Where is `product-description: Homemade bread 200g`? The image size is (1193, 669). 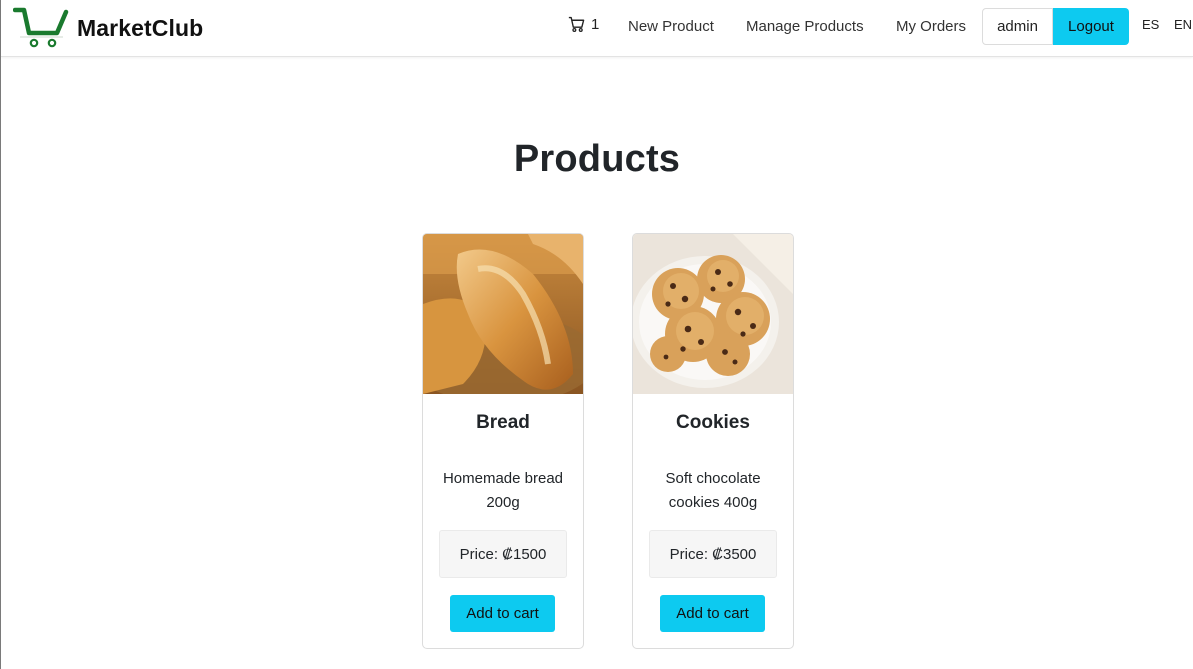 product-description: Homemade bread 200g is located at coordinates (503, 490).